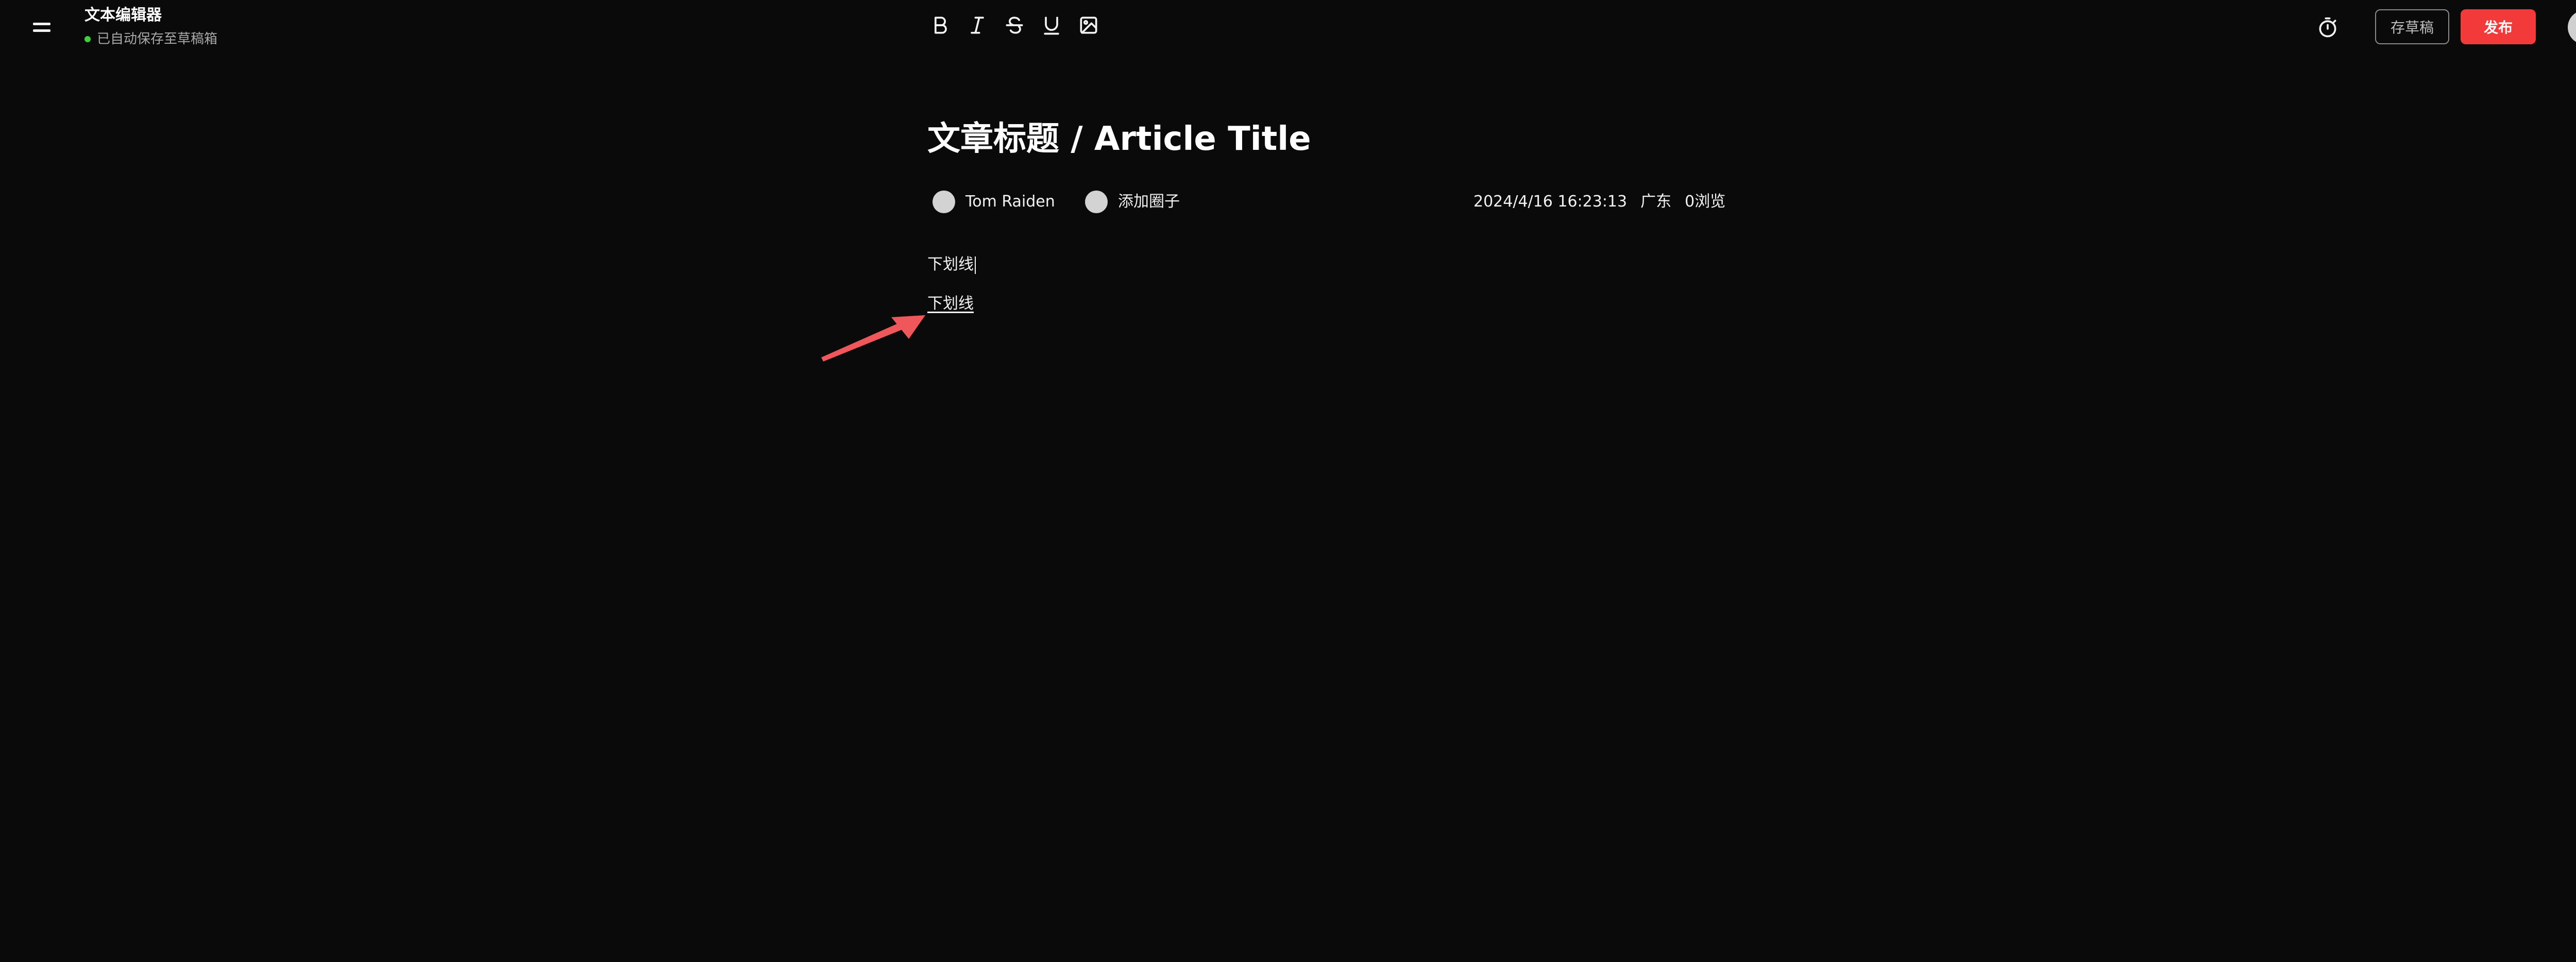 This screenshot has height=962, width=2576. I want to click on formatting-toolbar, so click(1014, 25).